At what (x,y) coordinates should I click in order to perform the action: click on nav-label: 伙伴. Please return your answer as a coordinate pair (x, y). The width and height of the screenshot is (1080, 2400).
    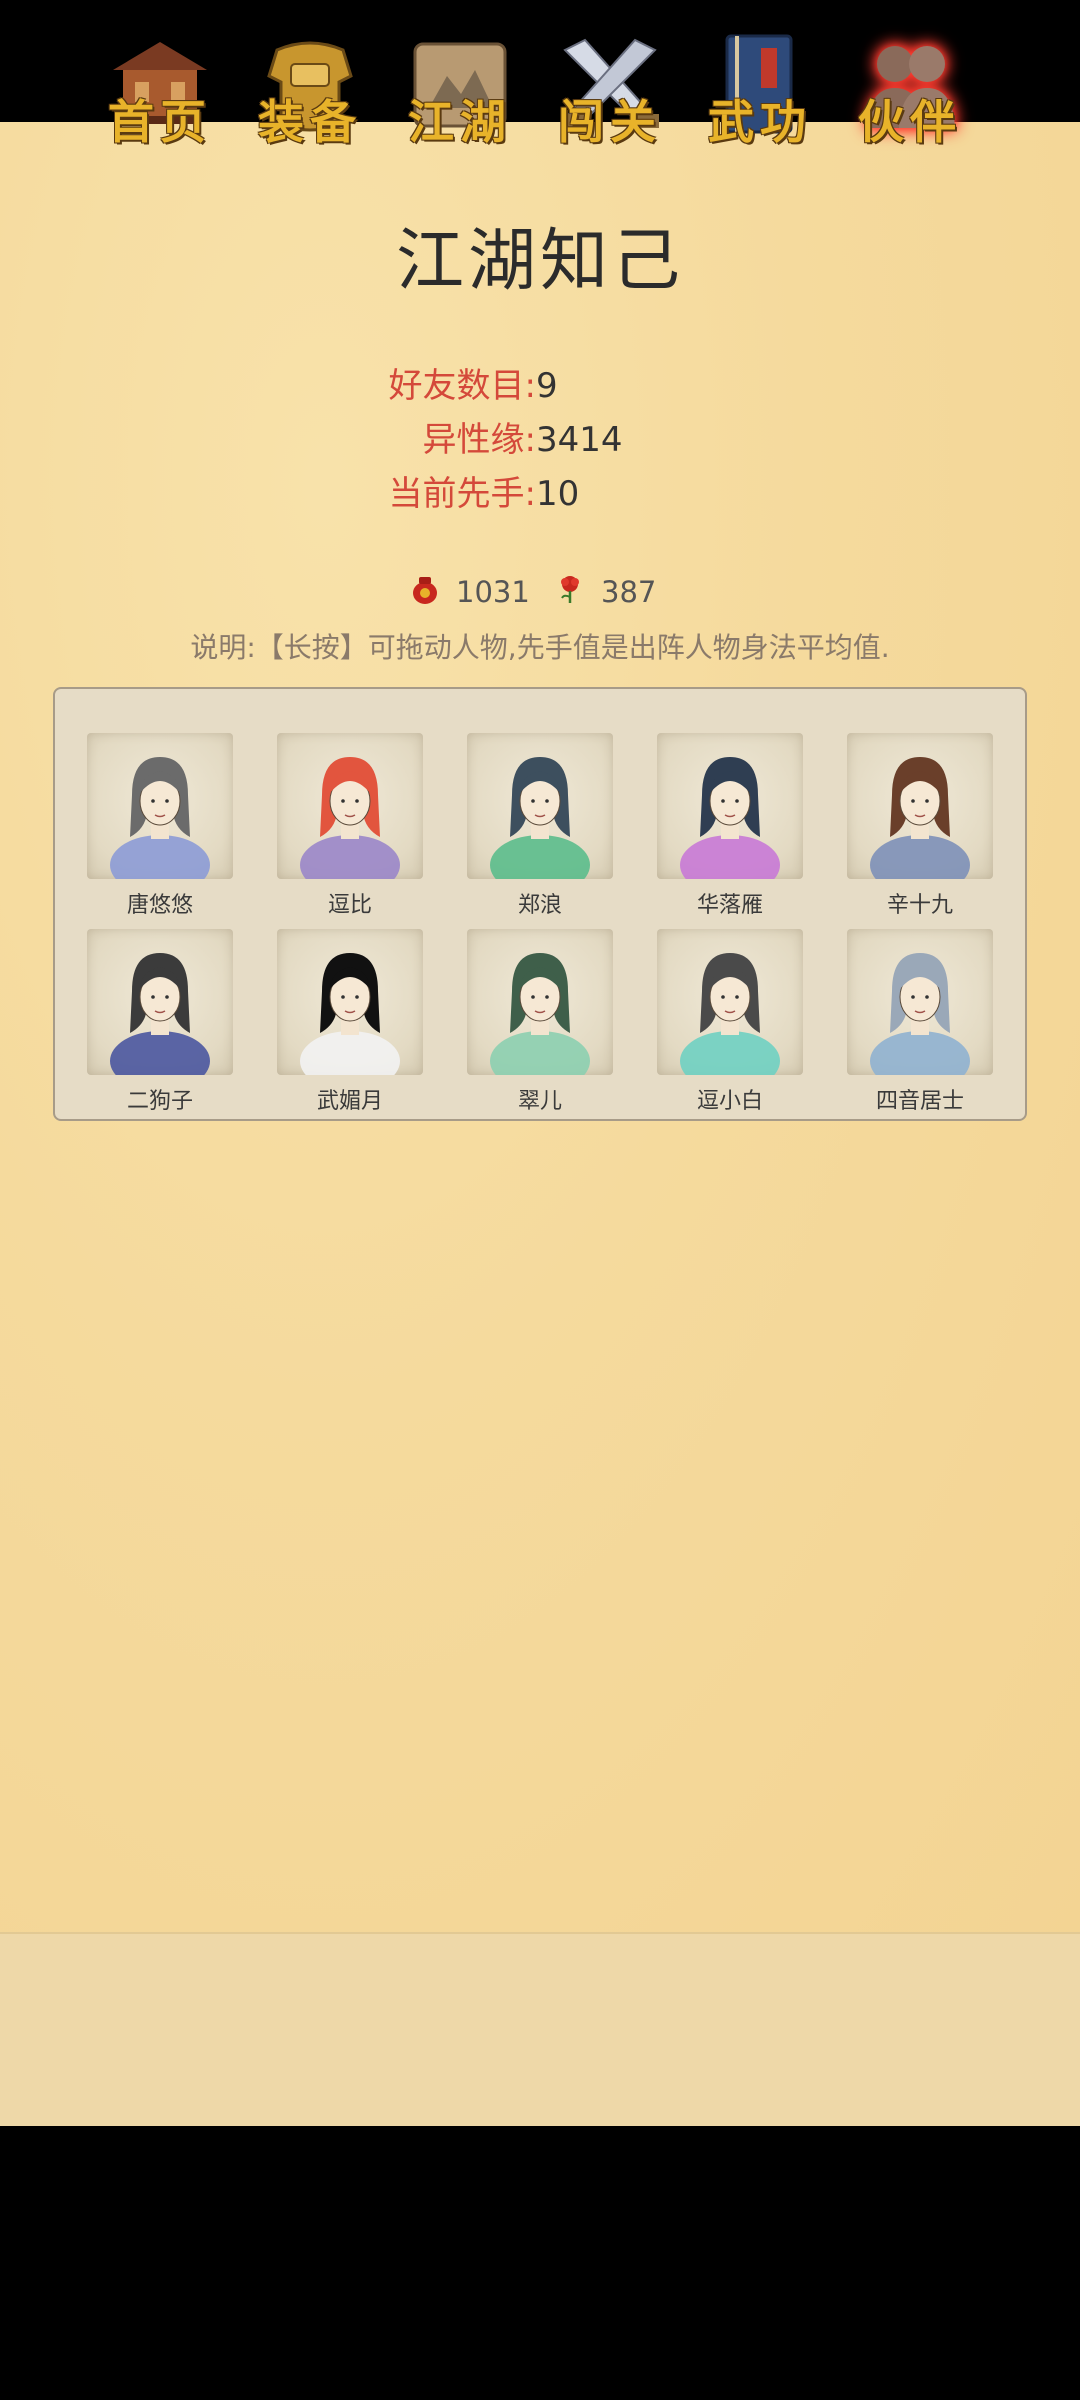
    Looking at the image, I should click on (910, 122).